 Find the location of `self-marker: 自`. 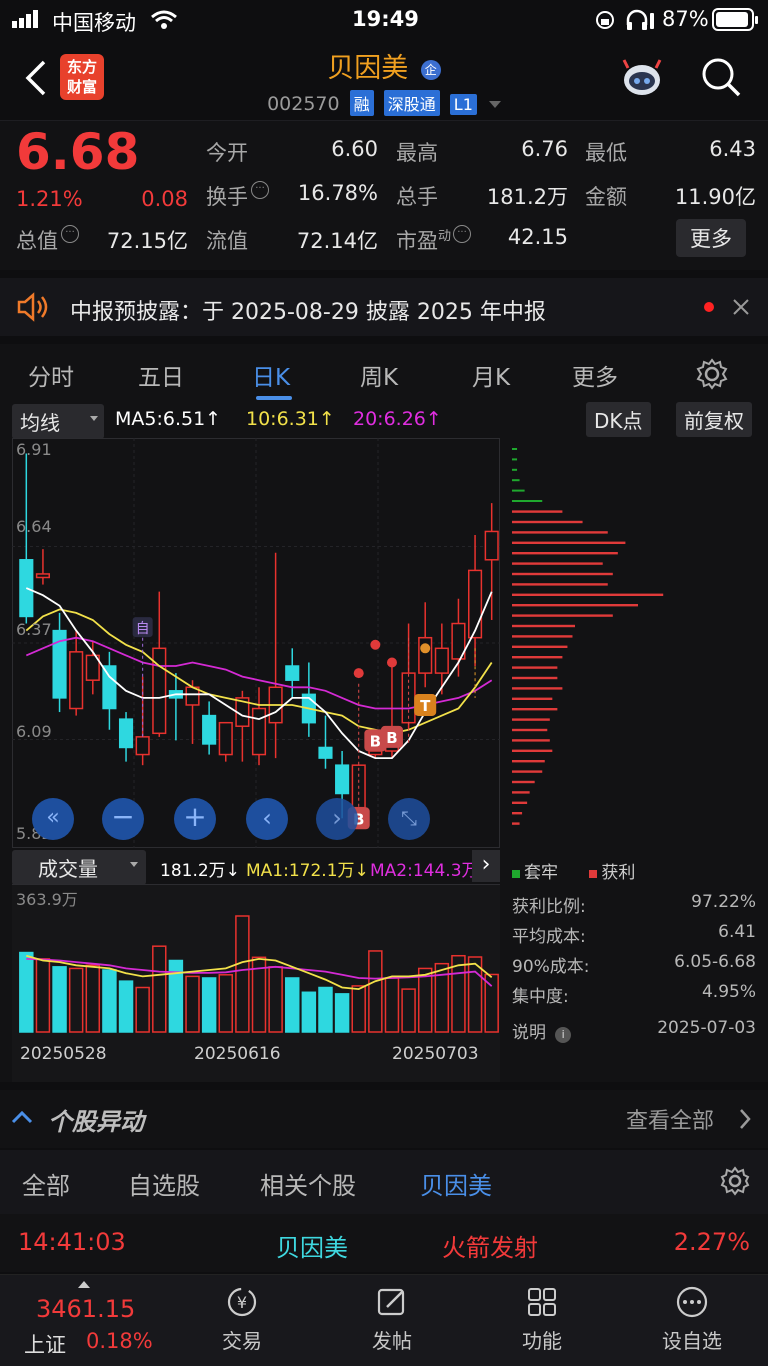

self-marker: 自 is located at coordinates (142, 627).